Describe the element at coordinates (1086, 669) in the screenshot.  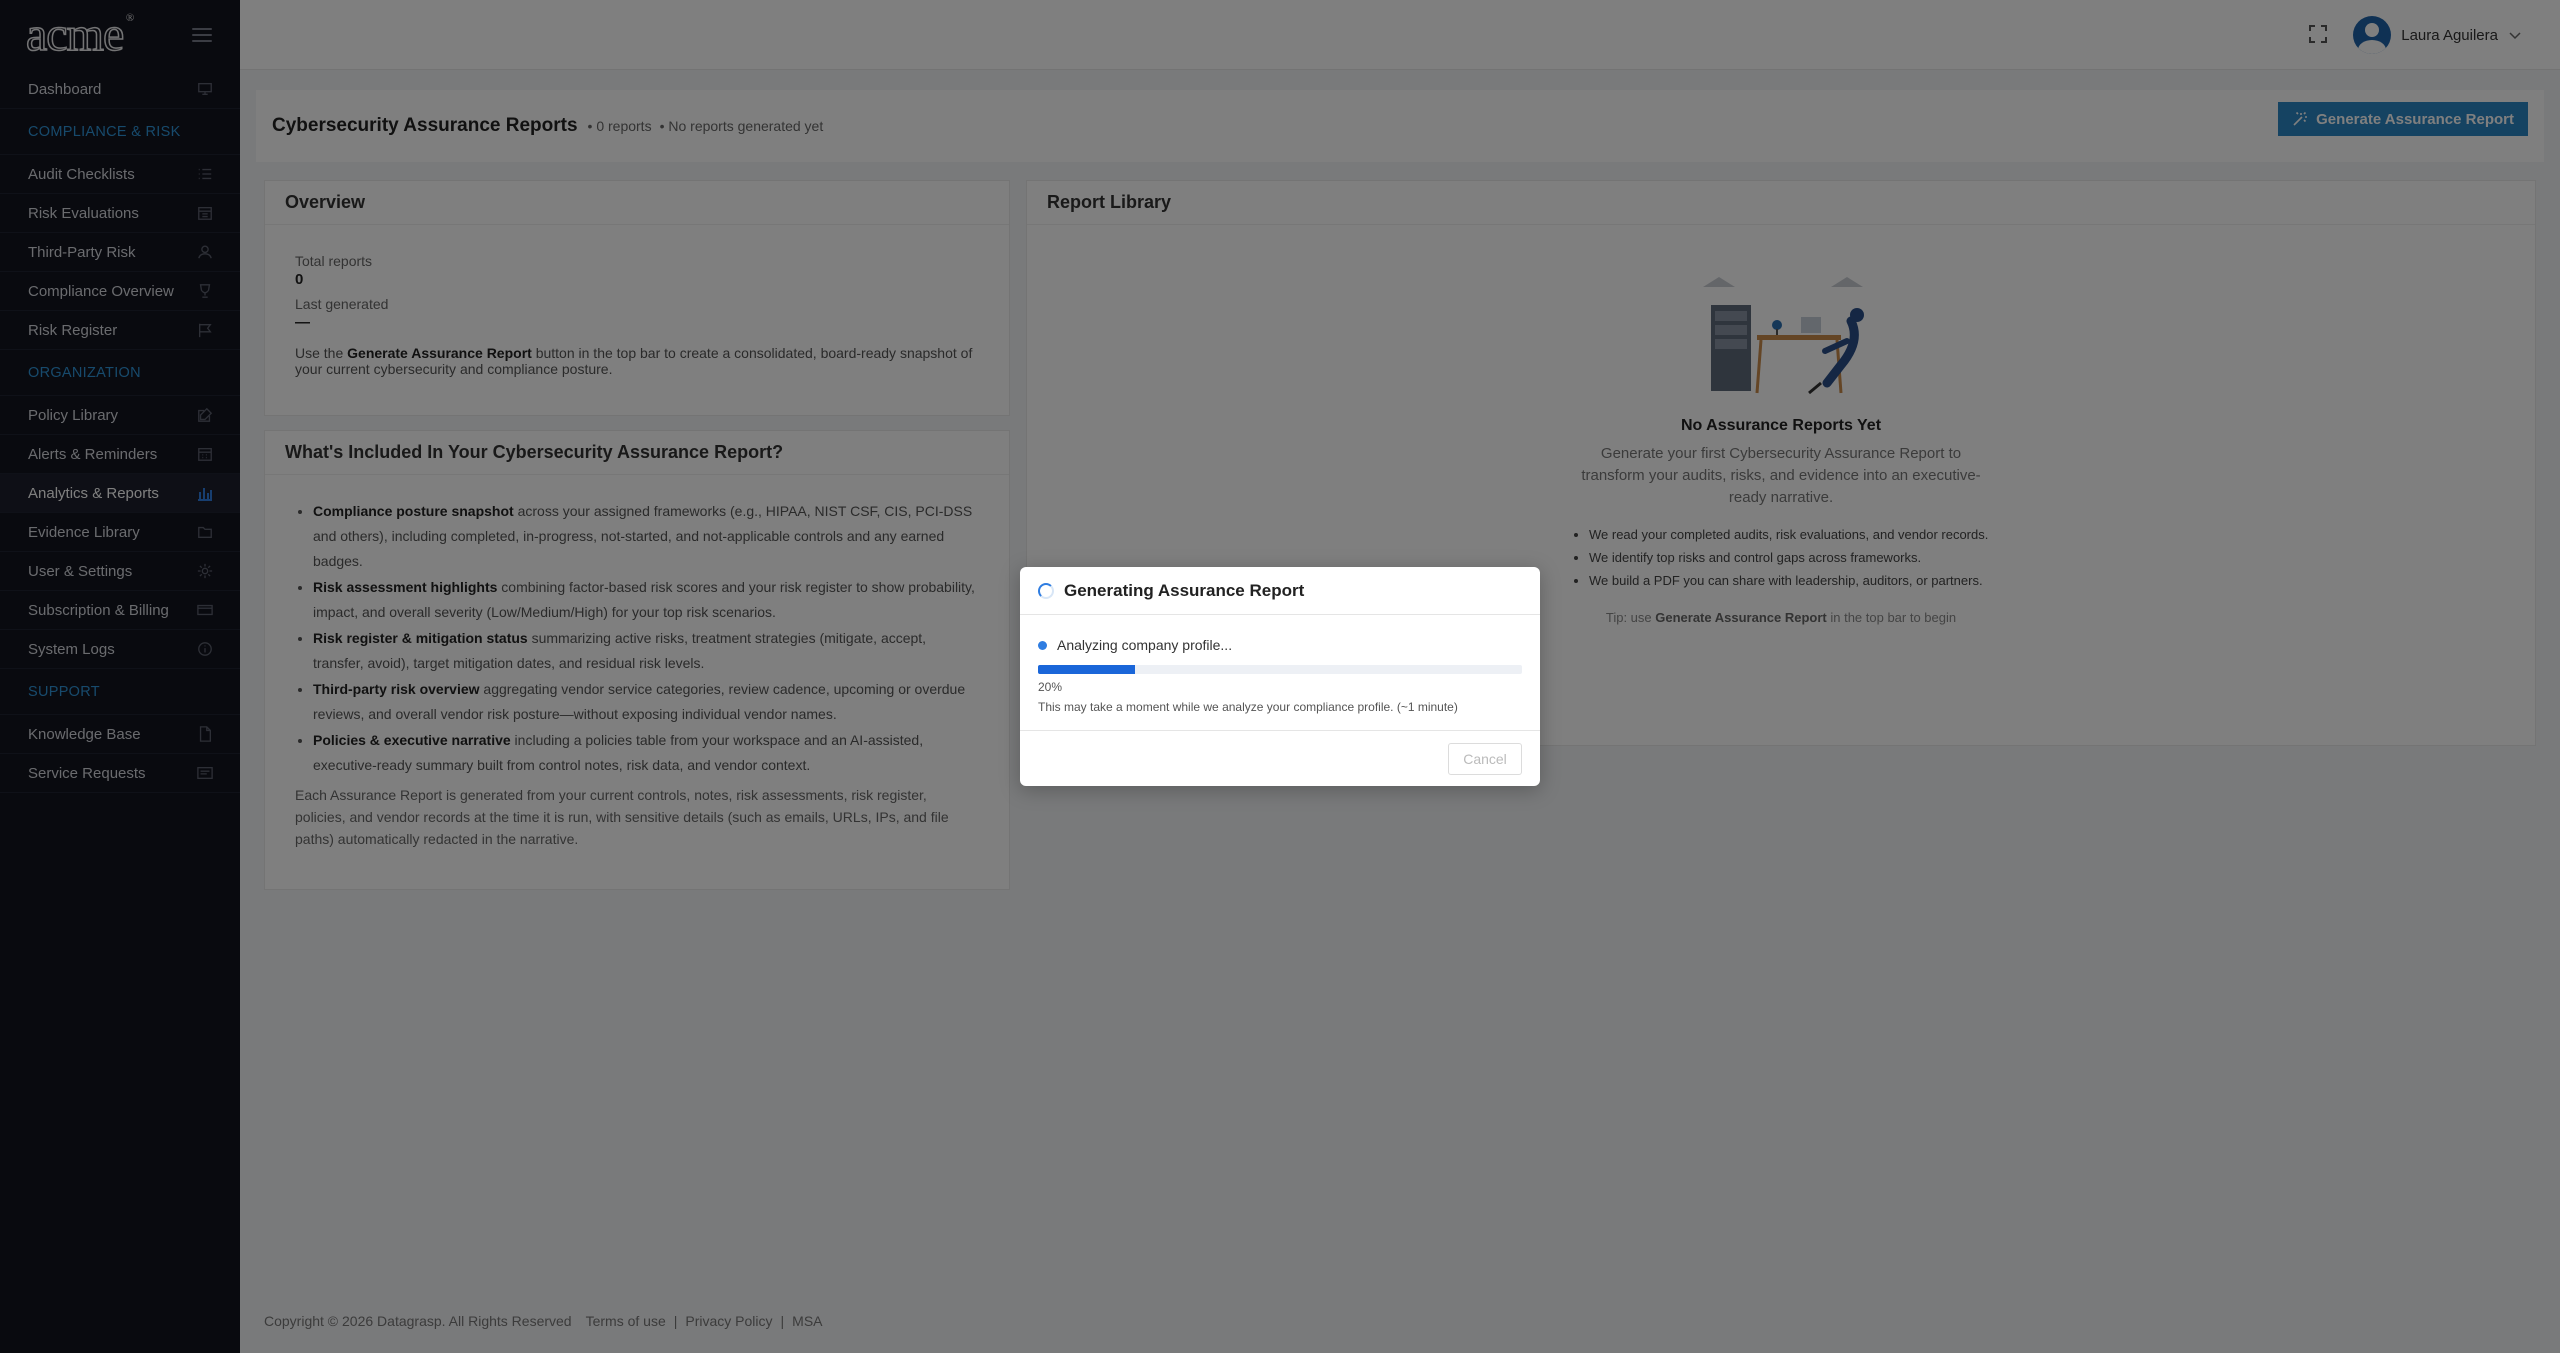
I see `progress-bar-fill` at that location.